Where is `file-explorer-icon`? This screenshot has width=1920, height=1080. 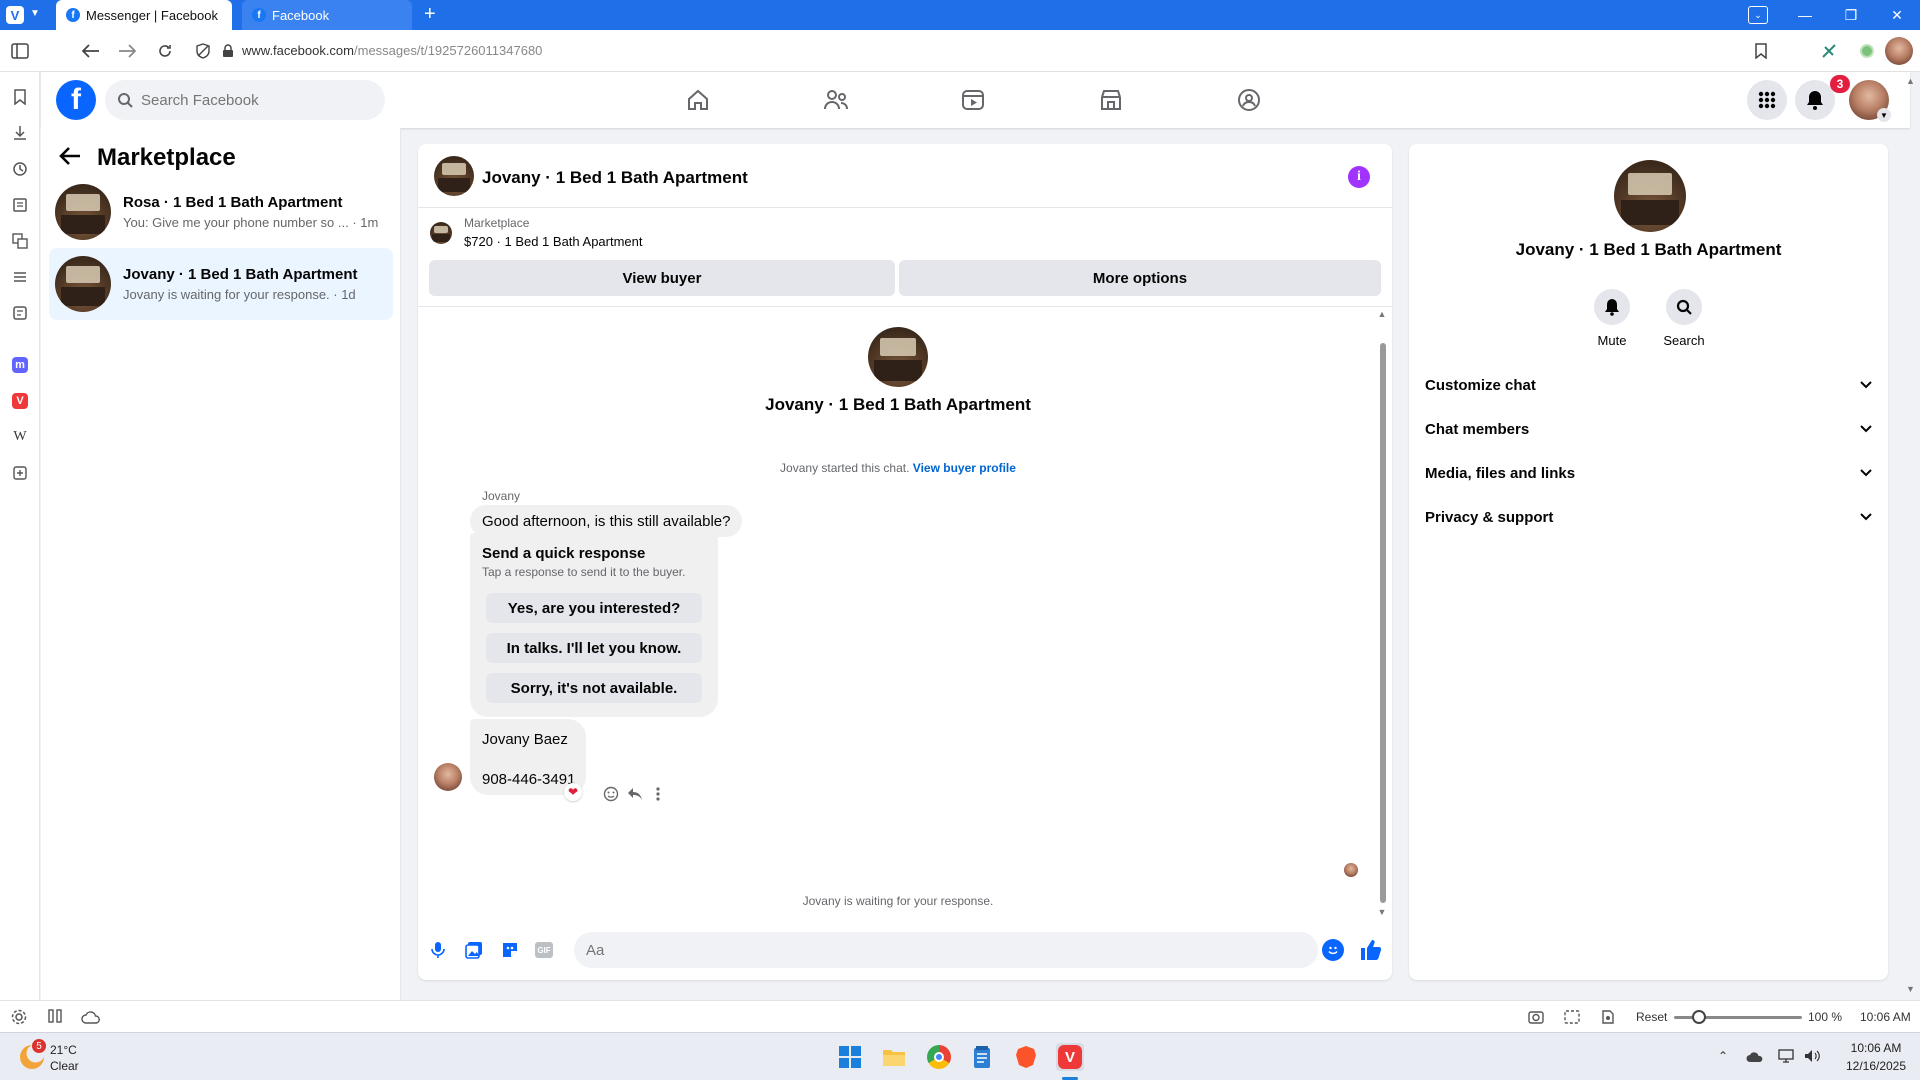 file-explorer-icon is located at coordinates (894, 1057).